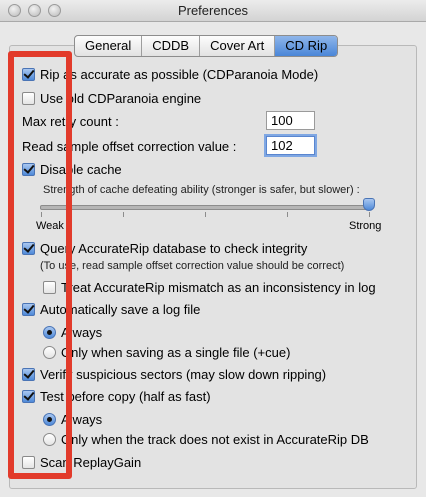  I want to click on offset-label: Read sample offset correction value :, so click(129, 146).